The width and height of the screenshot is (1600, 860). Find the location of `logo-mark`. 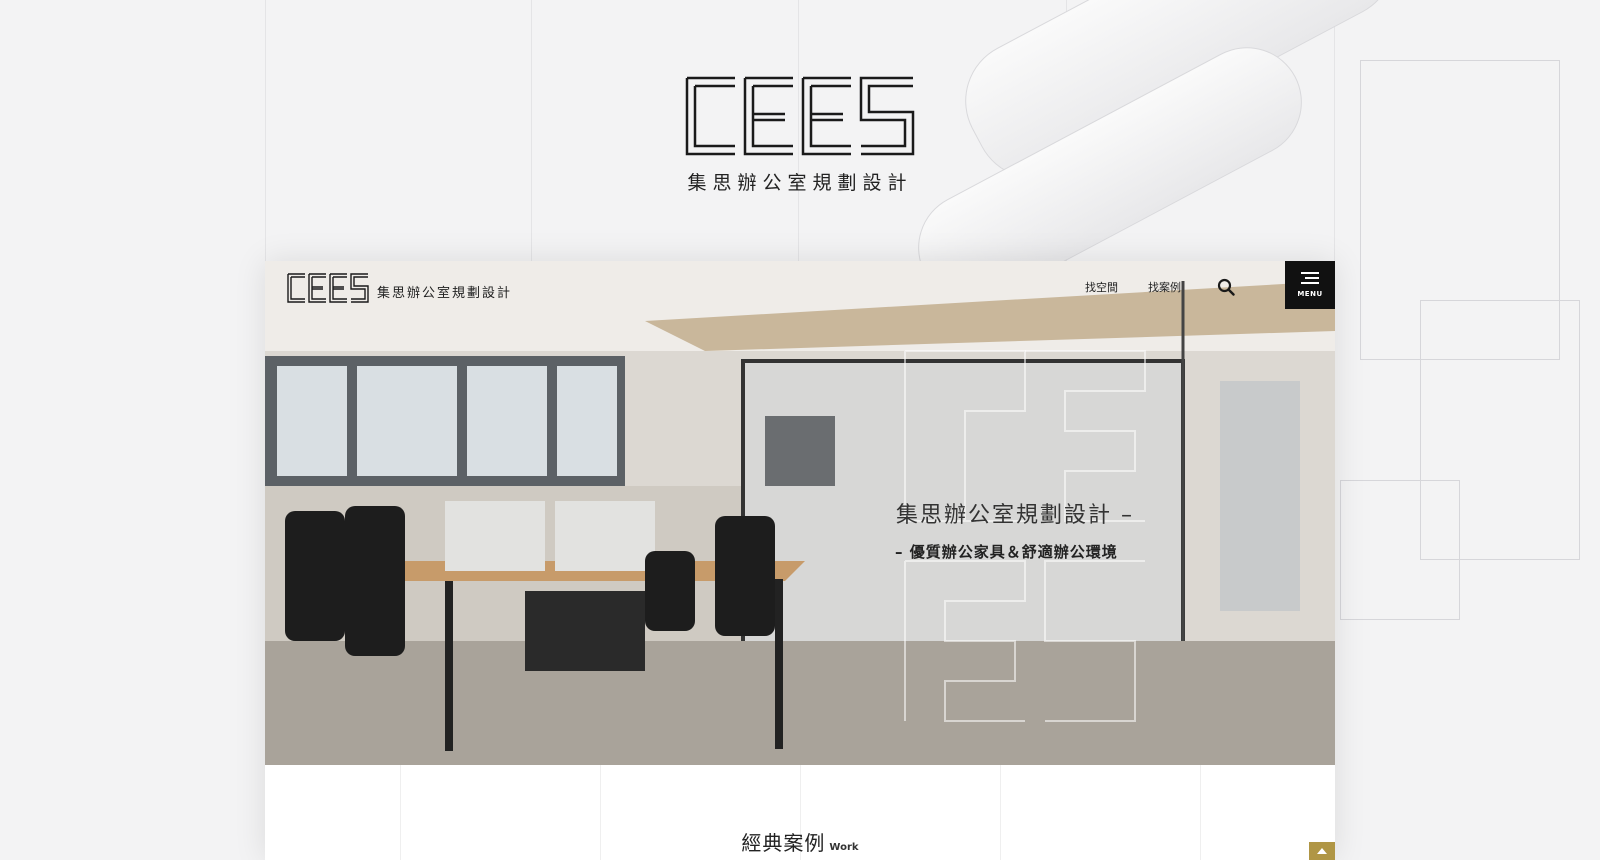

logo-mark is located at coordinates (800, 116).